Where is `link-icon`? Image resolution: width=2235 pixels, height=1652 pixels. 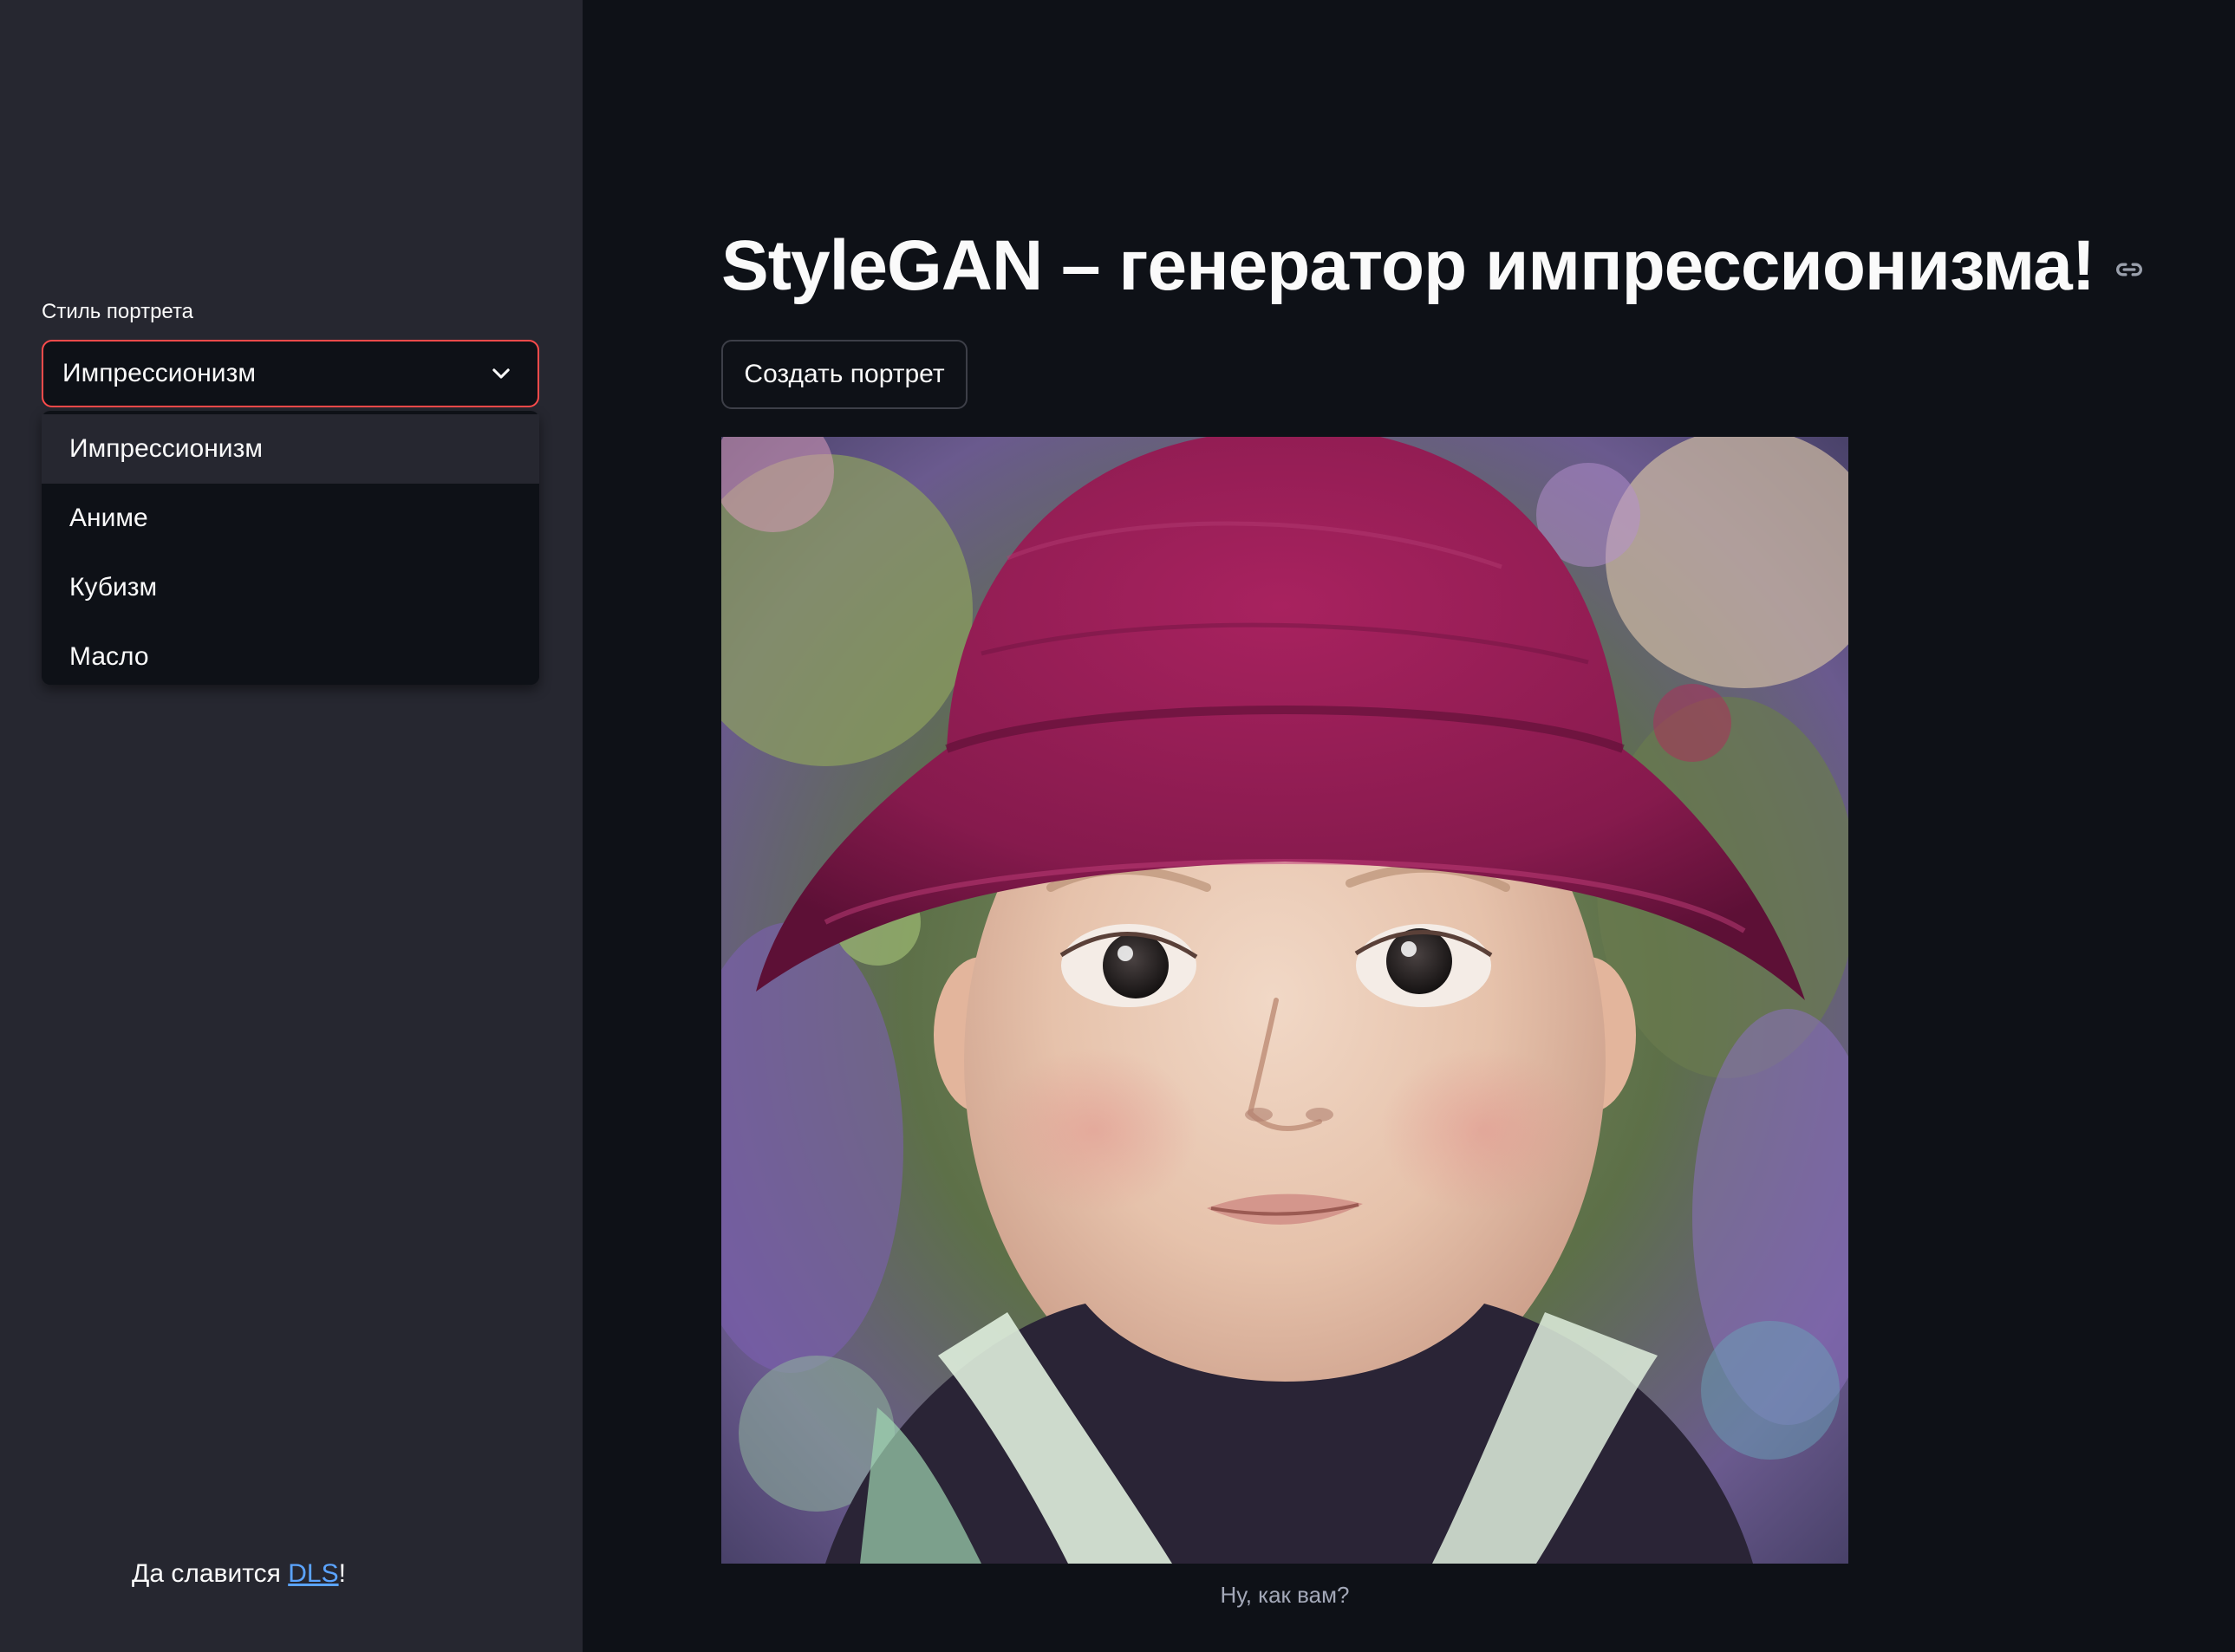
link-icon is located at coordinates (2130, 269).